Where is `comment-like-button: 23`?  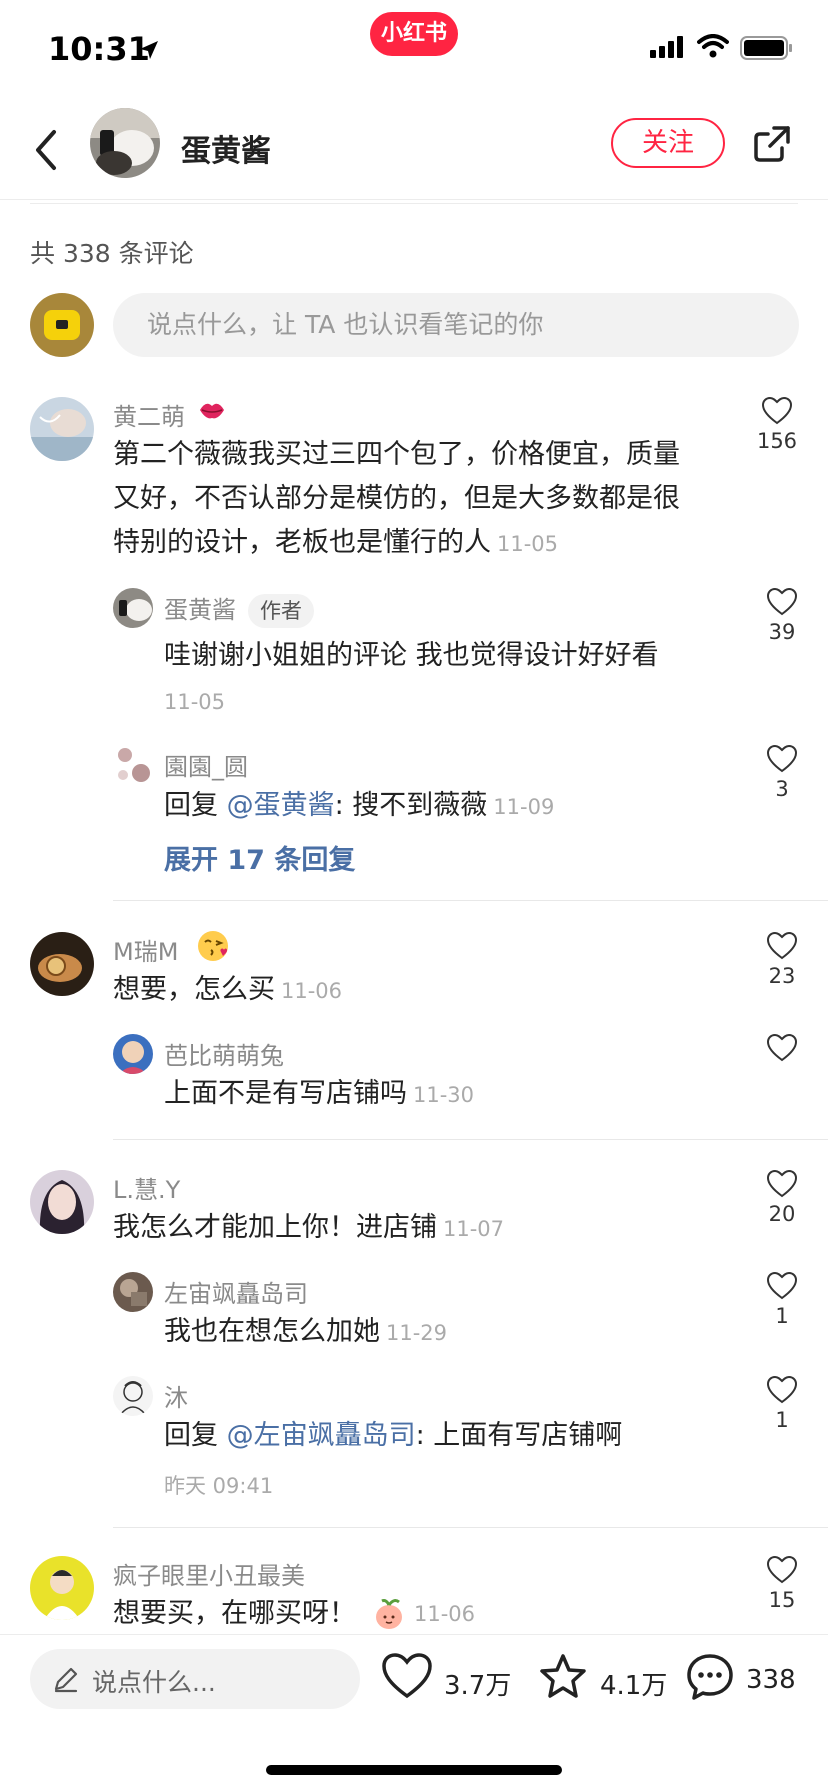 comment-like-button: 23 is located at coordinates (782, 960).